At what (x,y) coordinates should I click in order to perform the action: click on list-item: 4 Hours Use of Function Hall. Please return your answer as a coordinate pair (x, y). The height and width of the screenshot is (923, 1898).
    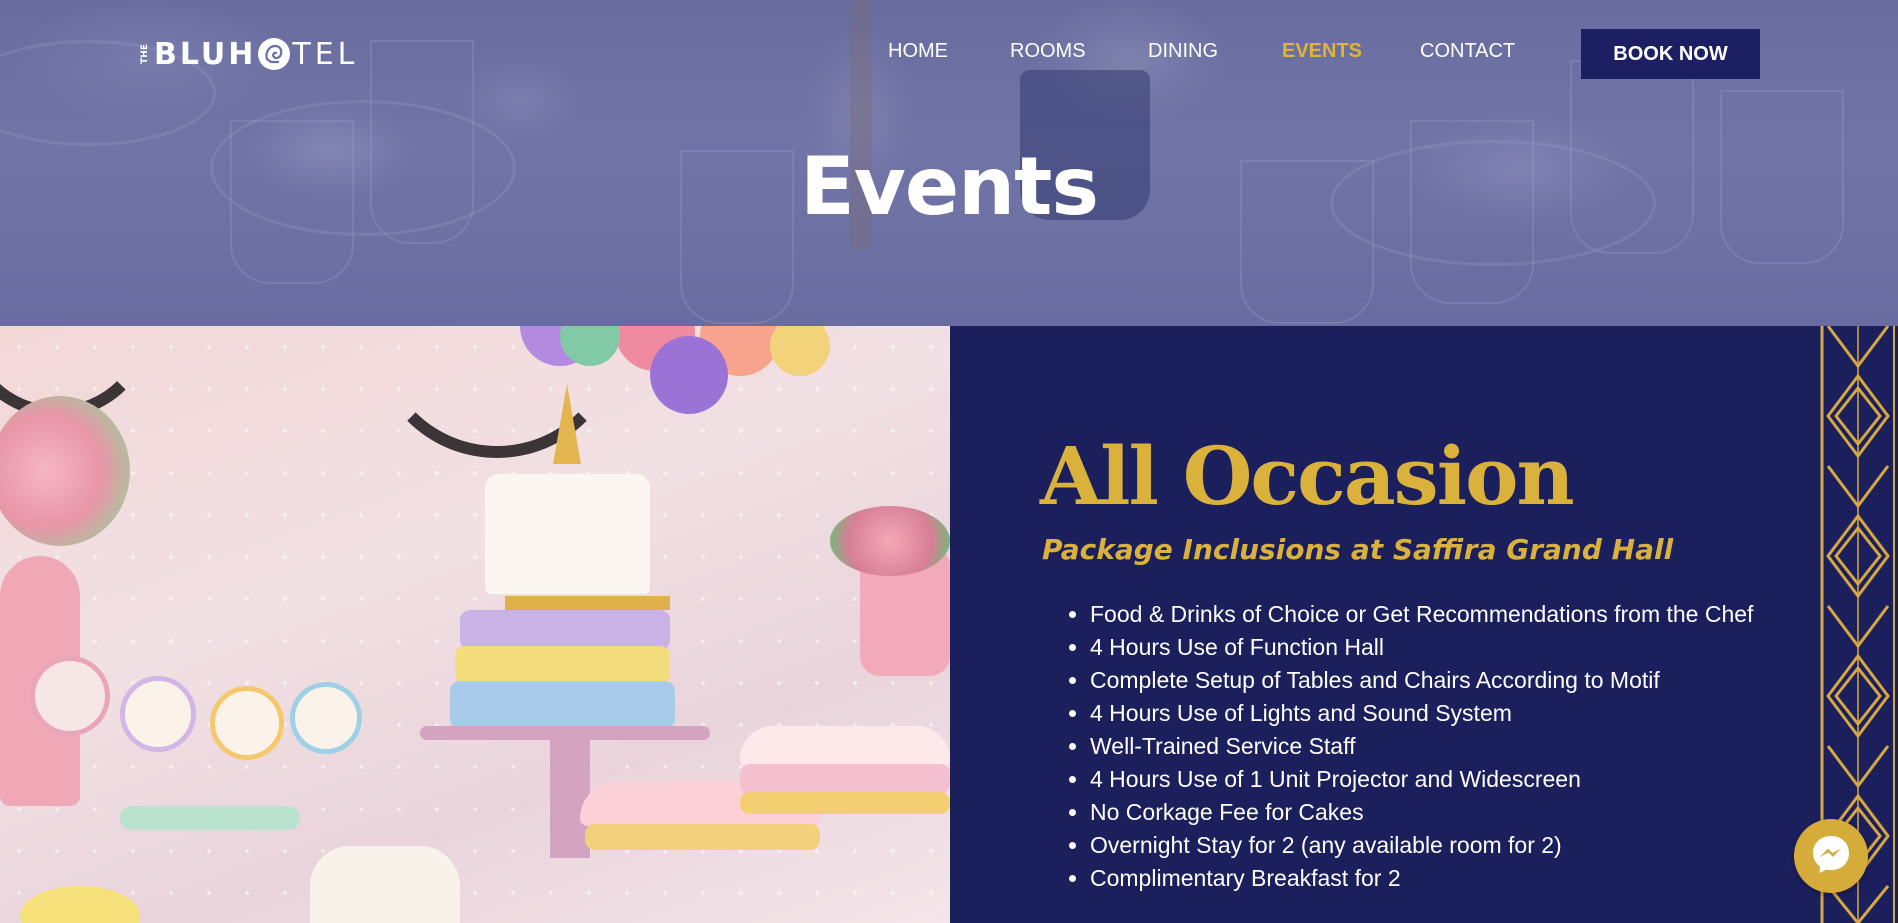
    Looking at the image, I should click on (1430, 647).